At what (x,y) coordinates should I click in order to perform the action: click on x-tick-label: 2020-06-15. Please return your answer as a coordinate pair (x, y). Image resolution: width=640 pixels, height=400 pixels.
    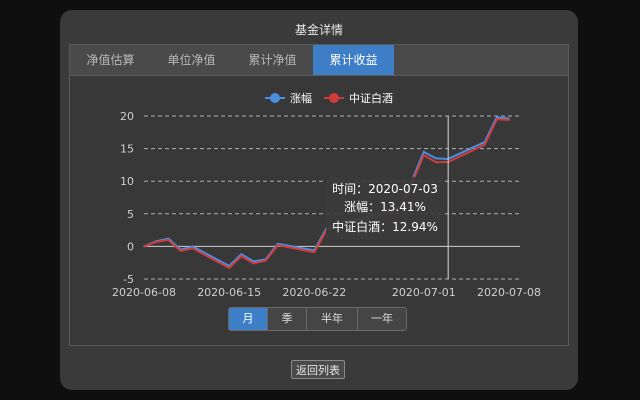
    Looking at the image, I should click on (229, 292).